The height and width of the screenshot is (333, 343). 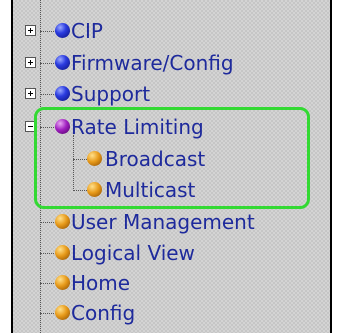 What do you see at coordinates (133, 253) in the screenshot?
I see `tree-item-label: Logical View` at bounding box center [133, 253].